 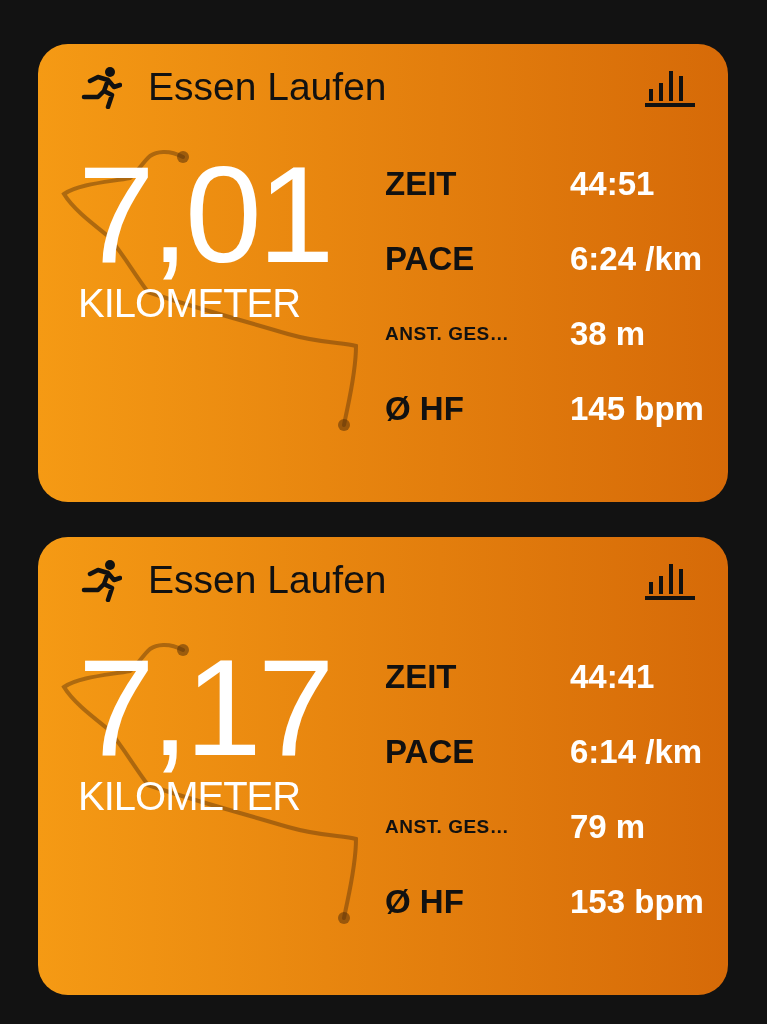 I want to click on metric-value: 153 bpm, so click(x=637, y=901).